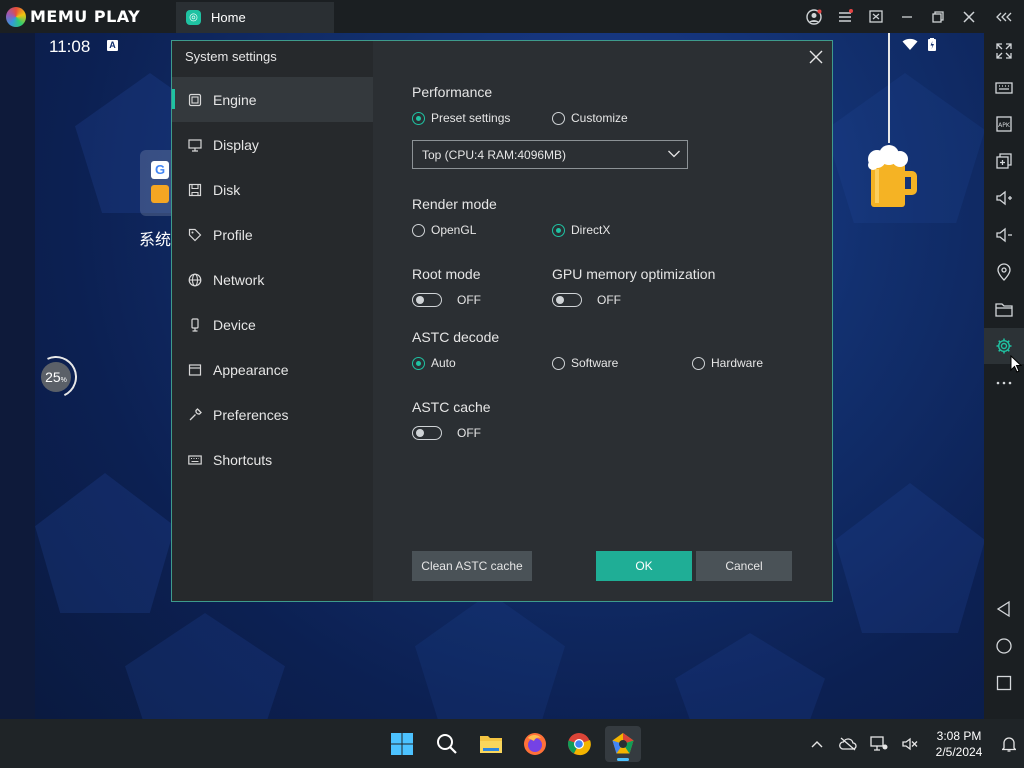 This screenshot has width=1024, height=768. I want to click on collapse-toolbar-icon, so click(1004, 16).